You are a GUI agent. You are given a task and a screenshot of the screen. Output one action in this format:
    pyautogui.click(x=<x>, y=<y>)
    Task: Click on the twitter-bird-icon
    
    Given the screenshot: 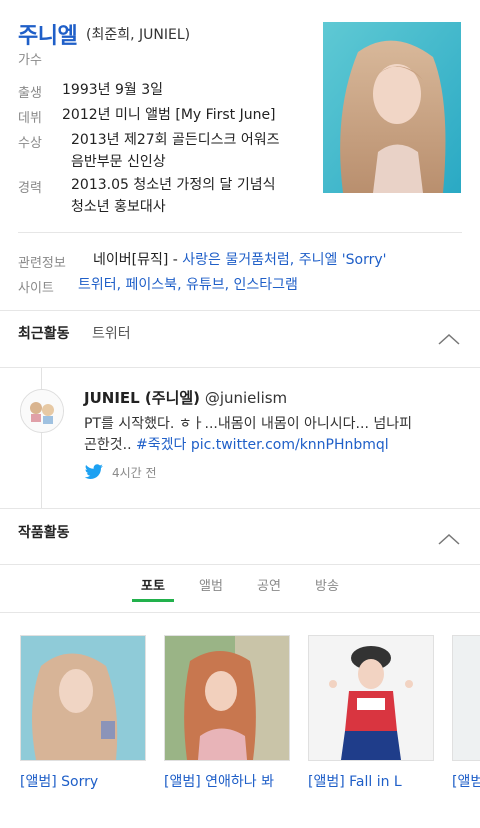 What is the action you would take?
    pyautogui.click(x=94, y=474)
    